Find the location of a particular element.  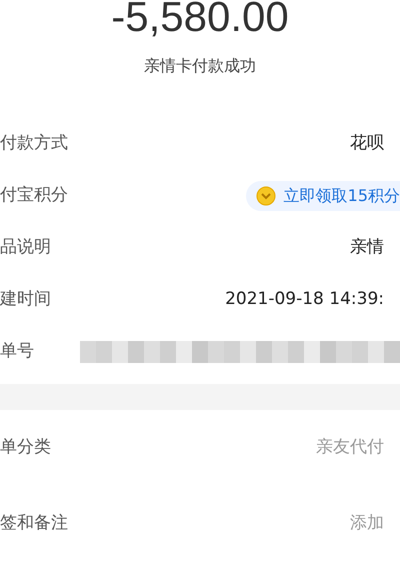

extra-label: 单分类 is located at coordinates (25, 448).